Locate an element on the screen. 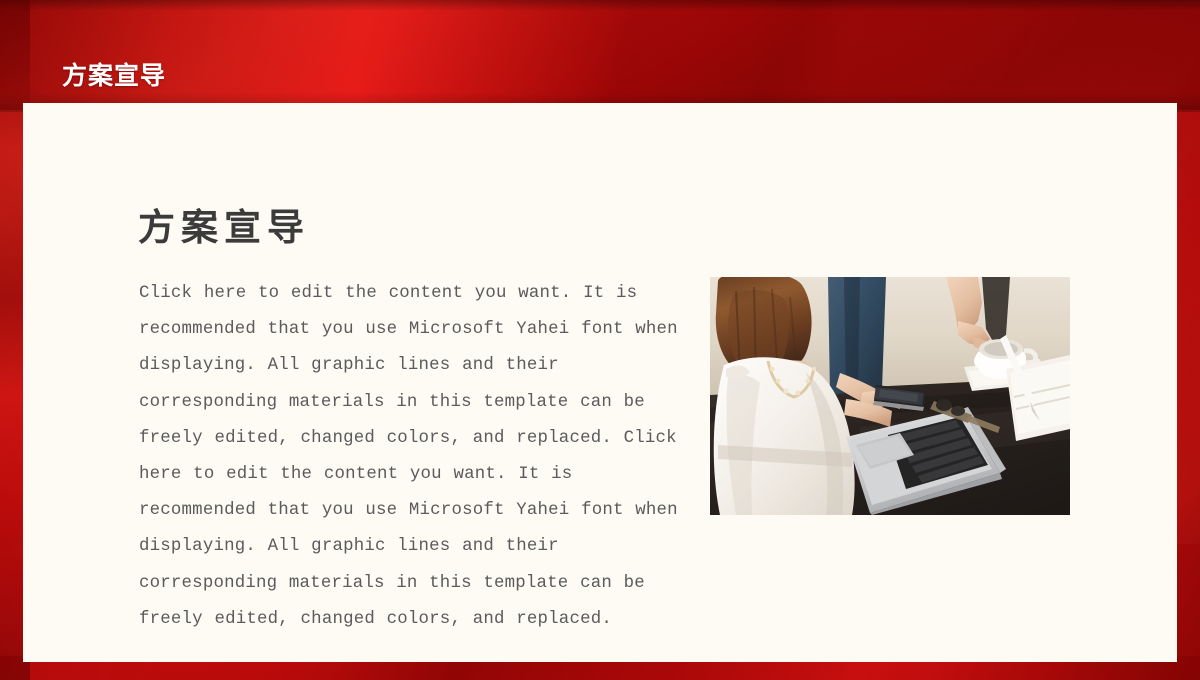 The width and height of the screenshot is (1200, 680). content-photo is located at coordinates (890, 396).